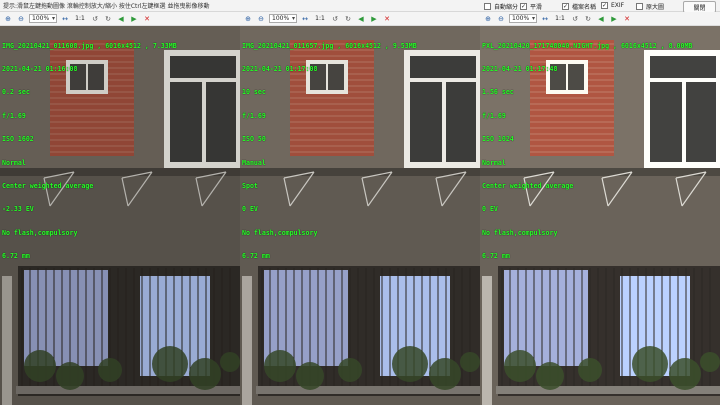  I want to click on exif-line: 2021-04-21 01:16:08, so click(40, 68).